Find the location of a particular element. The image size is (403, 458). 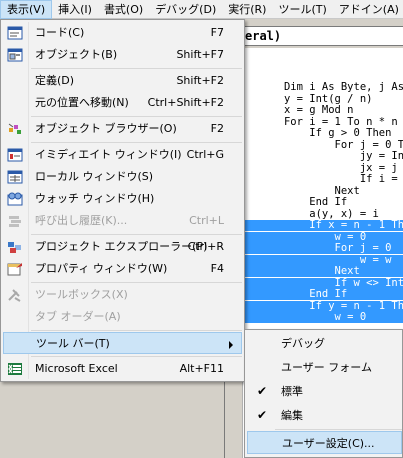

watch-window-icon is located at coordinates (15, 199).